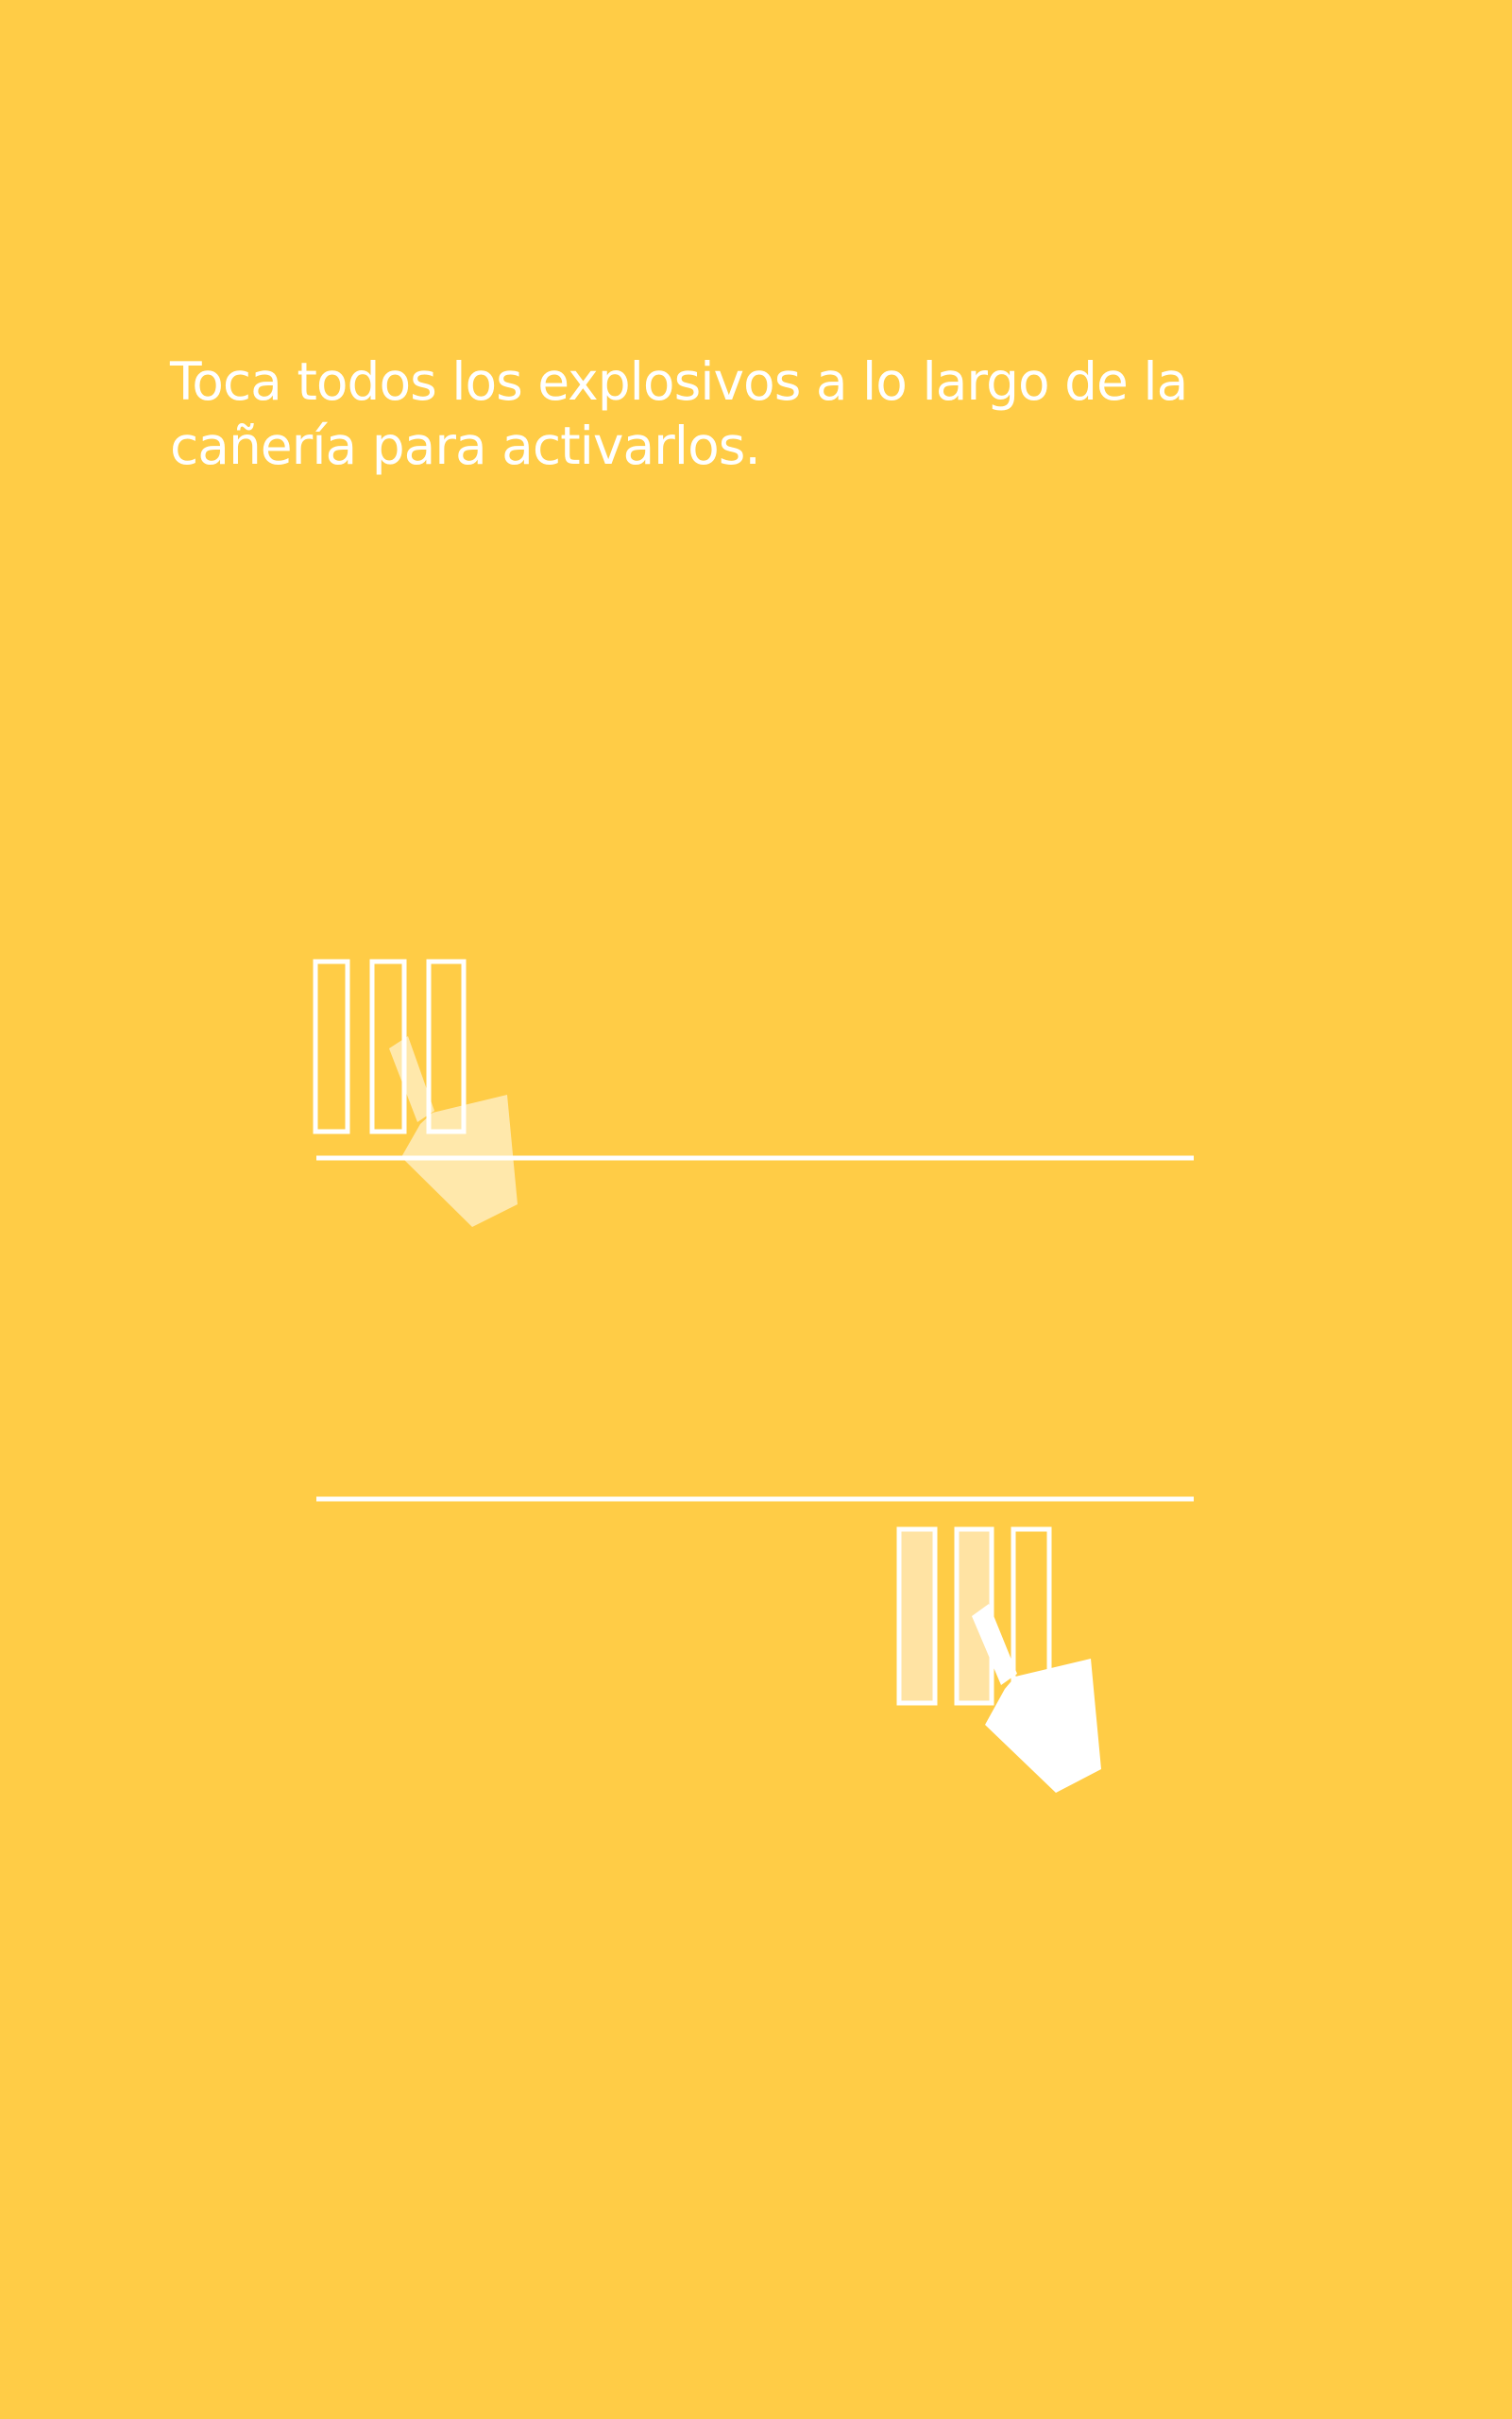 This screenshot has width=1512, height=2419. Describe the element at coordinates (917, 1616) in the screenshot. I see `explosive-bar-activated` at that location.